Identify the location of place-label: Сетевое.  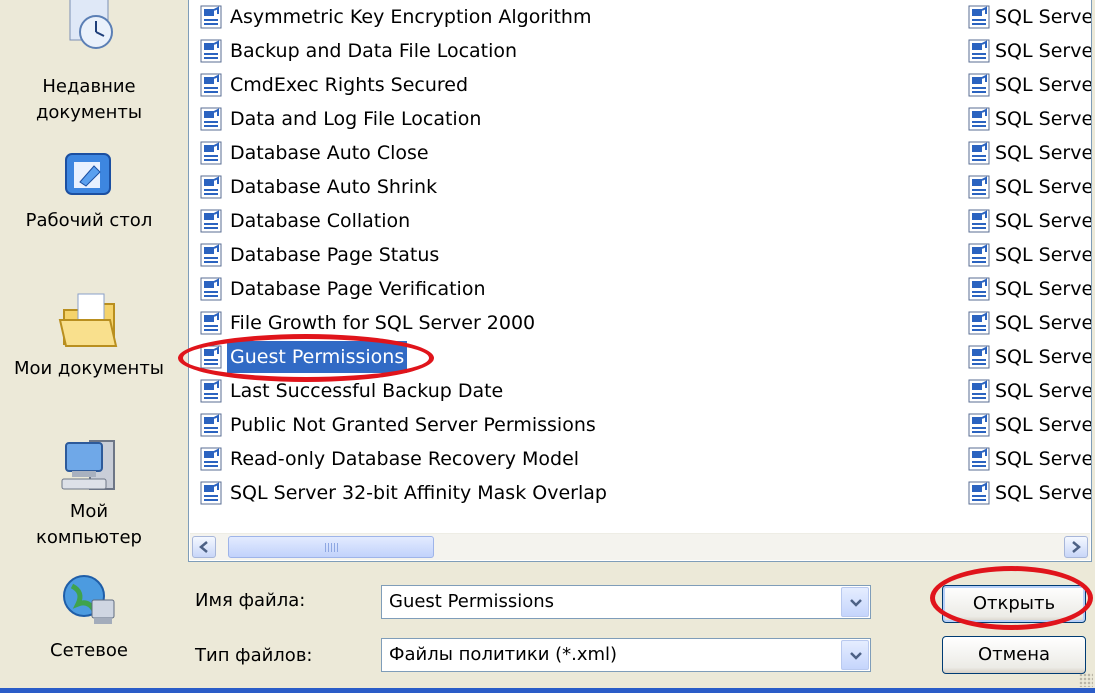
(89, 650).